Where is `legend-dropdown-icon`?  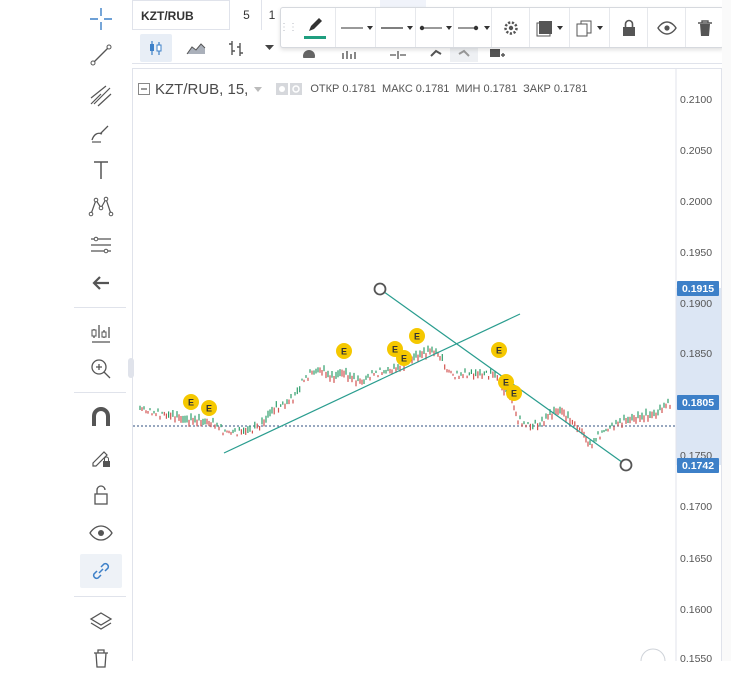
legend-dropdown-icon is located at coordinates (258, 89).